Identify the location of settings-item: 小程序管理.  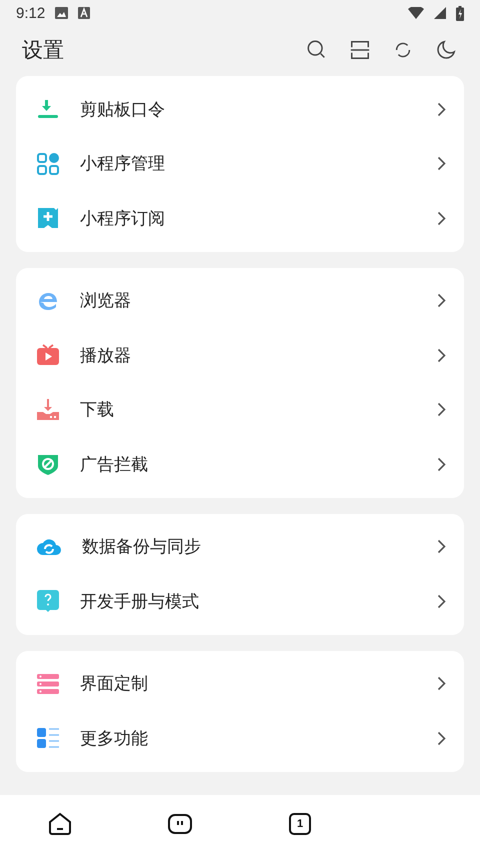
(258, 164).